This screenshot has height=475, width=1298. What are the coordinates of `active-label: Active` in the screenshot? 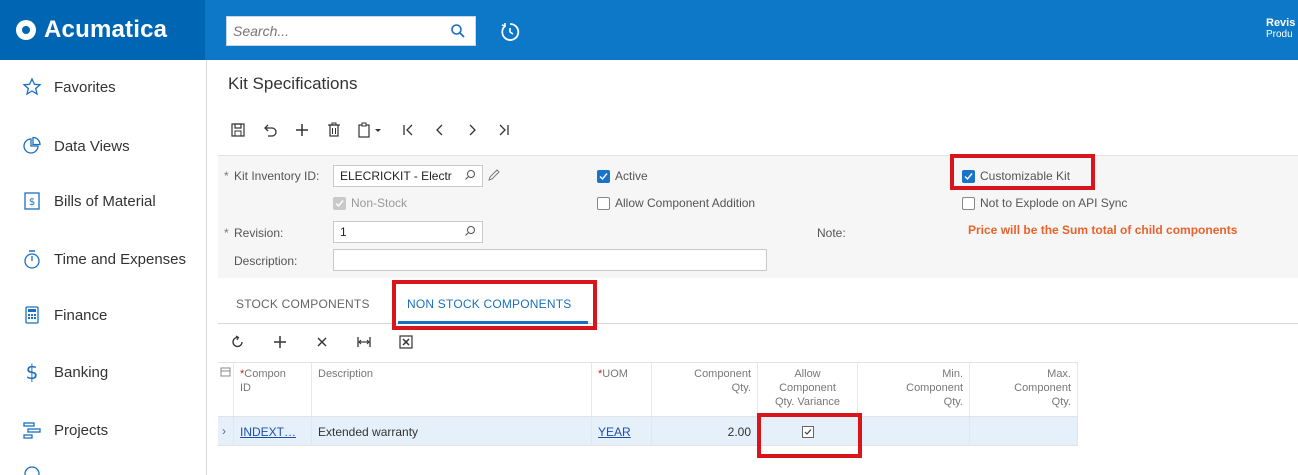 It's located at (631, 176).